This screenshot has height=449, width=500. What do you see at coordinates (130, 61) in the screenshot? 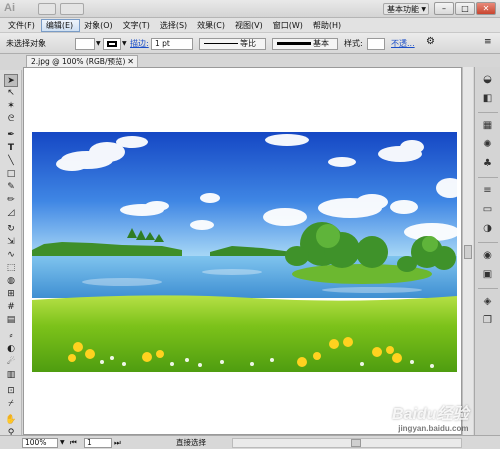
I see `close-icon: ✕` at bounding box center [130, 61].